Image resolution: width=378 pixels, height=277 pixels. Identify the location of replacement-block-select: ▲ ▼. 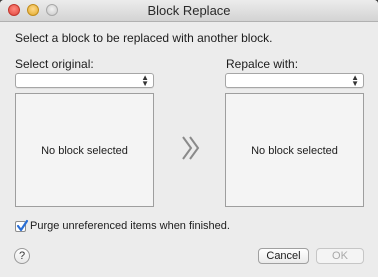
(294, 80).